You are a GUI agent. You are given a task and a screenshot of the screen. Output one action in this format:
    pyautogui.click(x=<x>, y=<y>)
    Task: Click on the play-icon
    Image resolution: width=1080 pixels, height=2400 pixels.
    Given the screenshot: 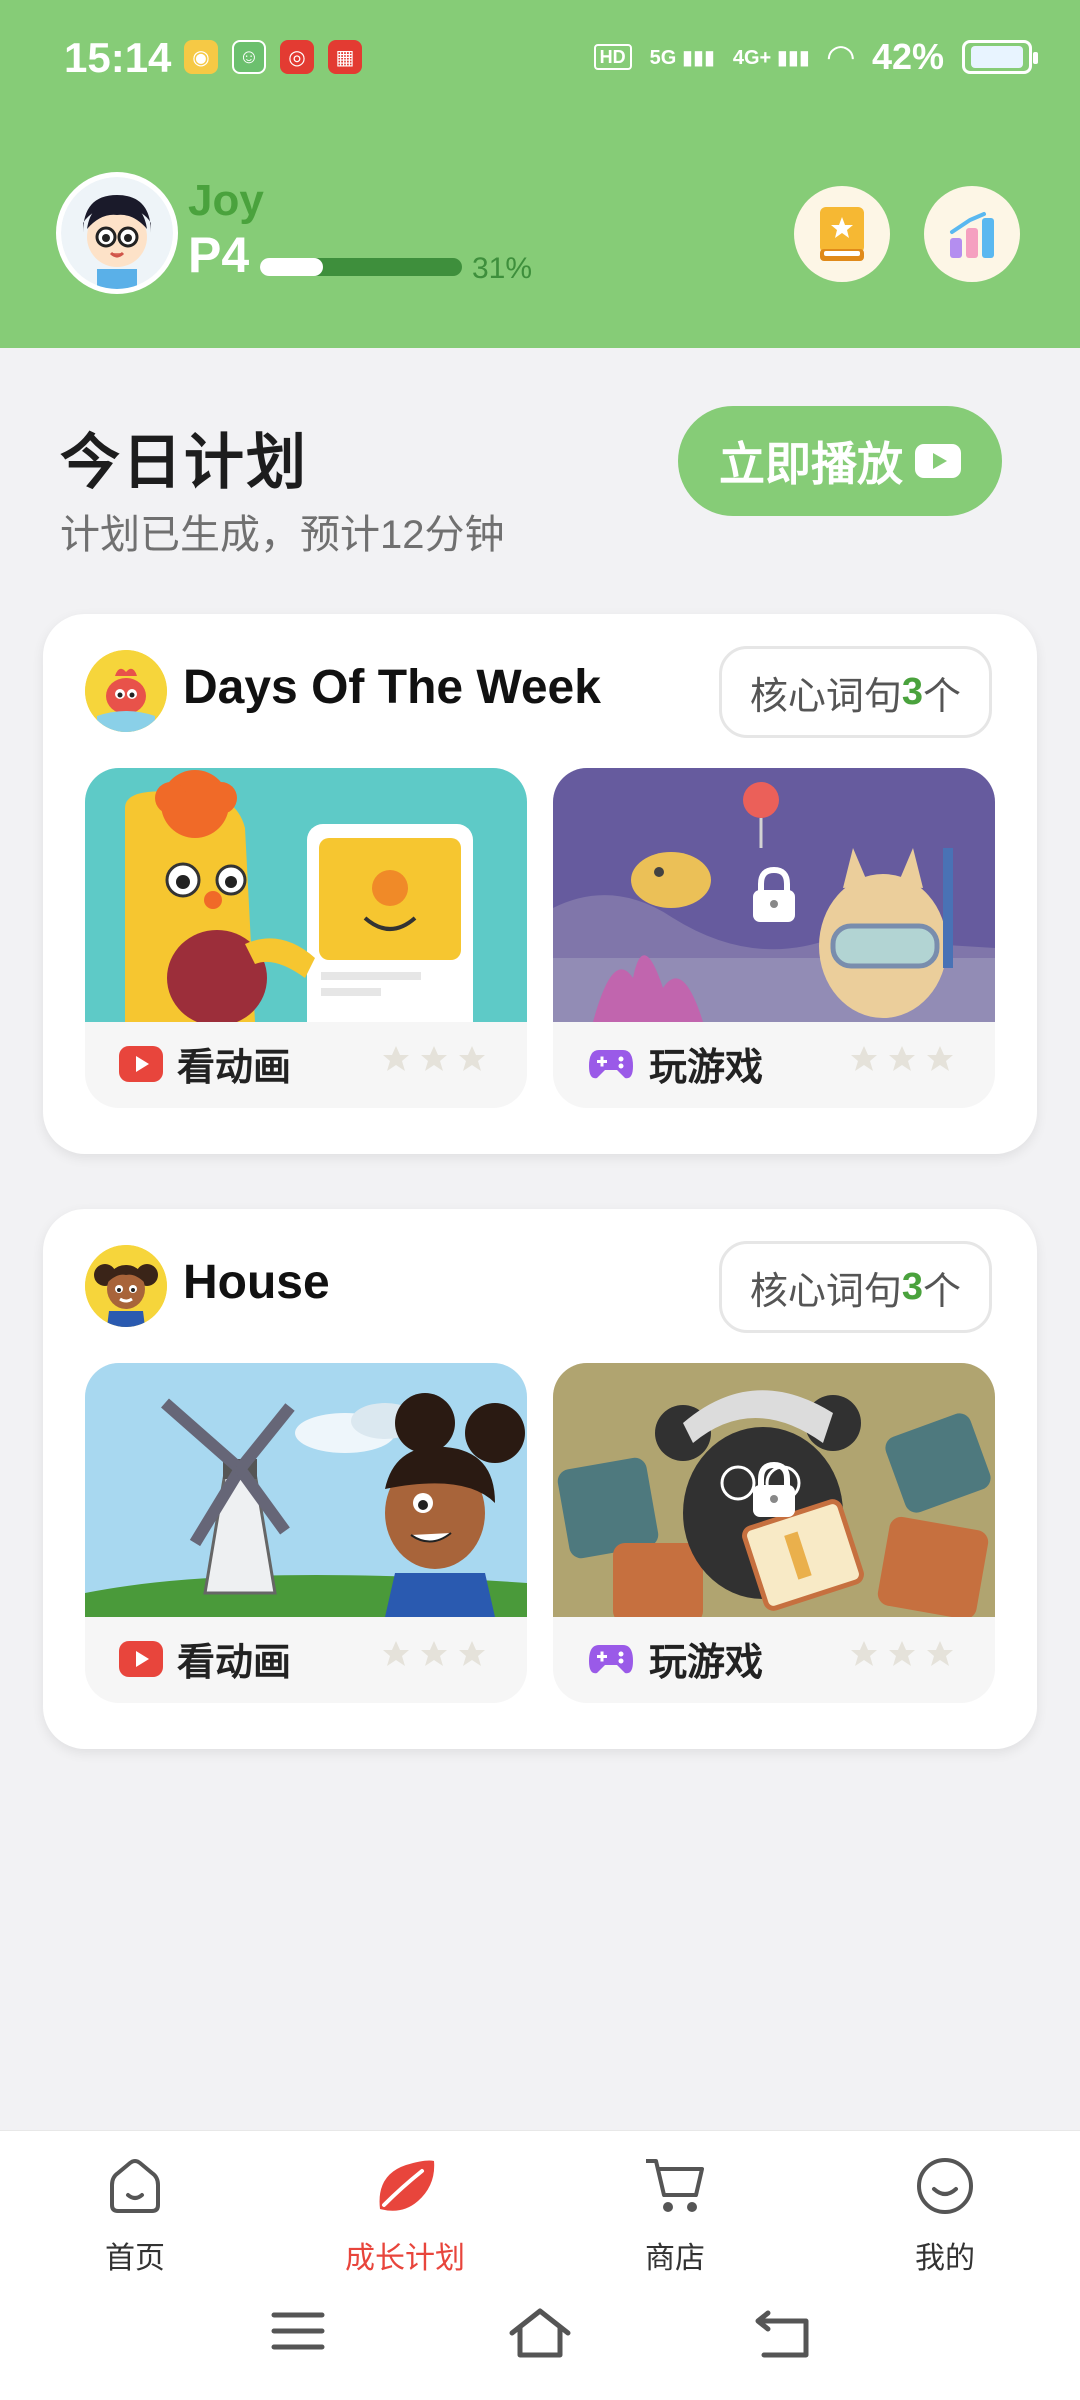 What is the action you would take?
    pyautogui.click(x=938, y=461)
    